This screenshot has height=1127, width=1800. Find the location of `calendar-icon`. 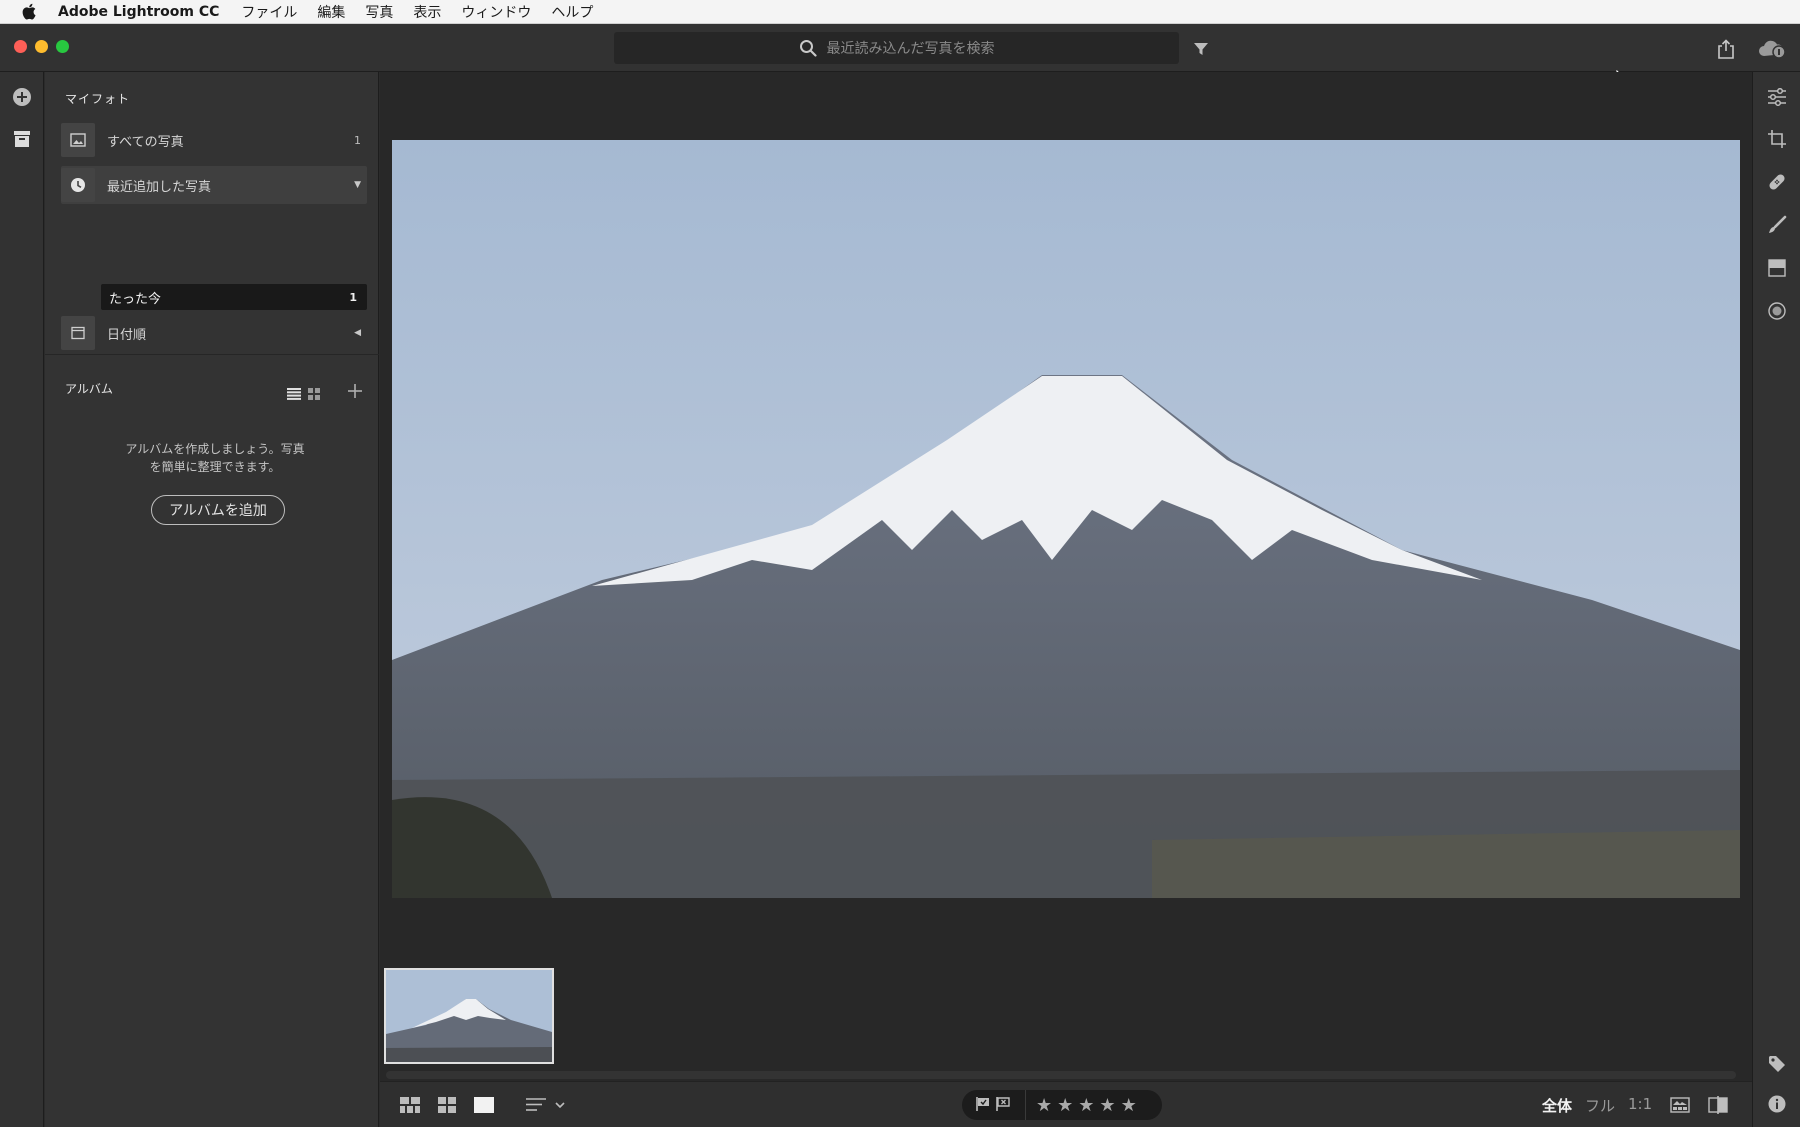

calendar-icon is located at coordinates (78, 333).